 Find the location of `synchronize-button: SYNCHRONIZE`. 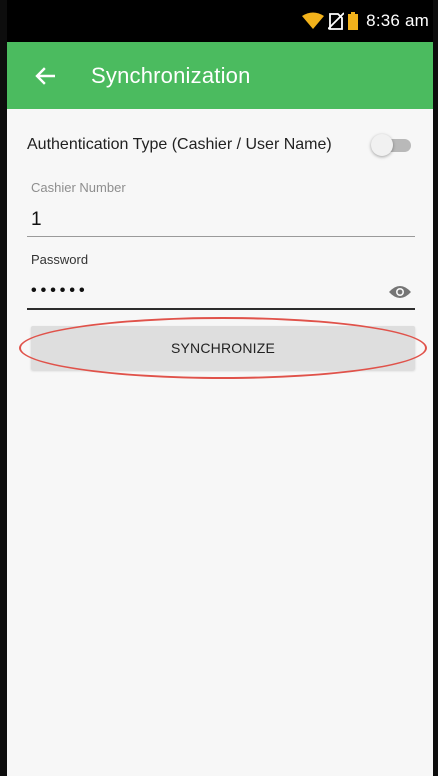

synchronize-button: SYNCHRONIZE is located at coordinates (223, 348).